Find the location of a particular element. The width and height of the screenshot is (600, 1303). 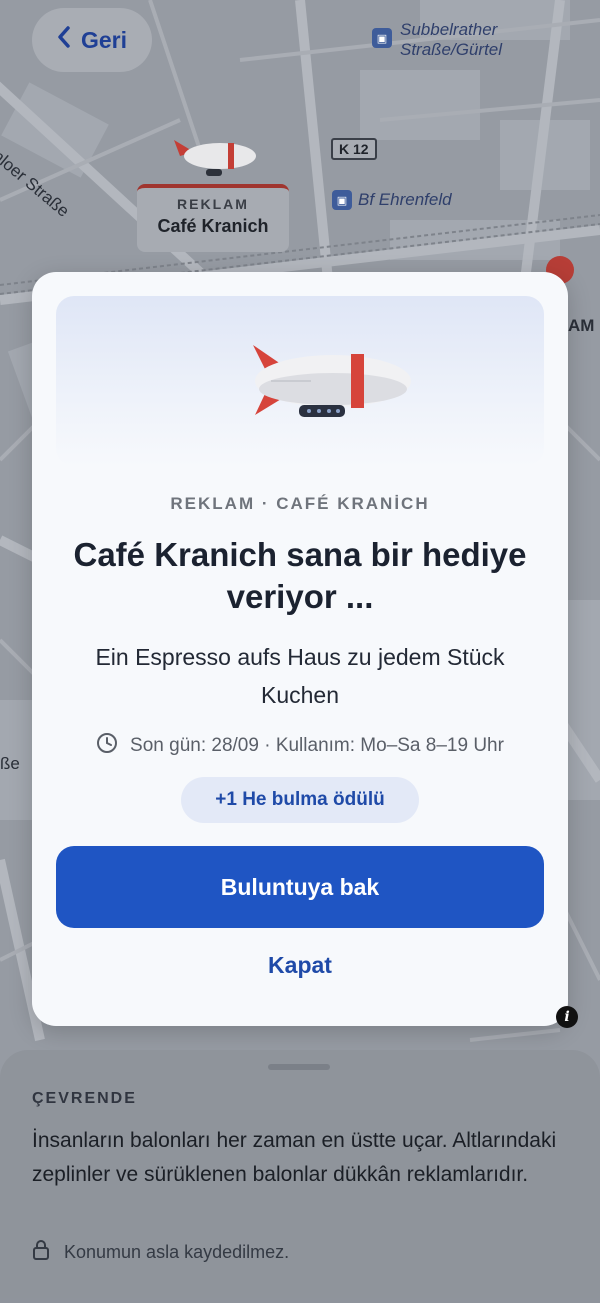

back-button: Geri is located at coordinates (92, 40).